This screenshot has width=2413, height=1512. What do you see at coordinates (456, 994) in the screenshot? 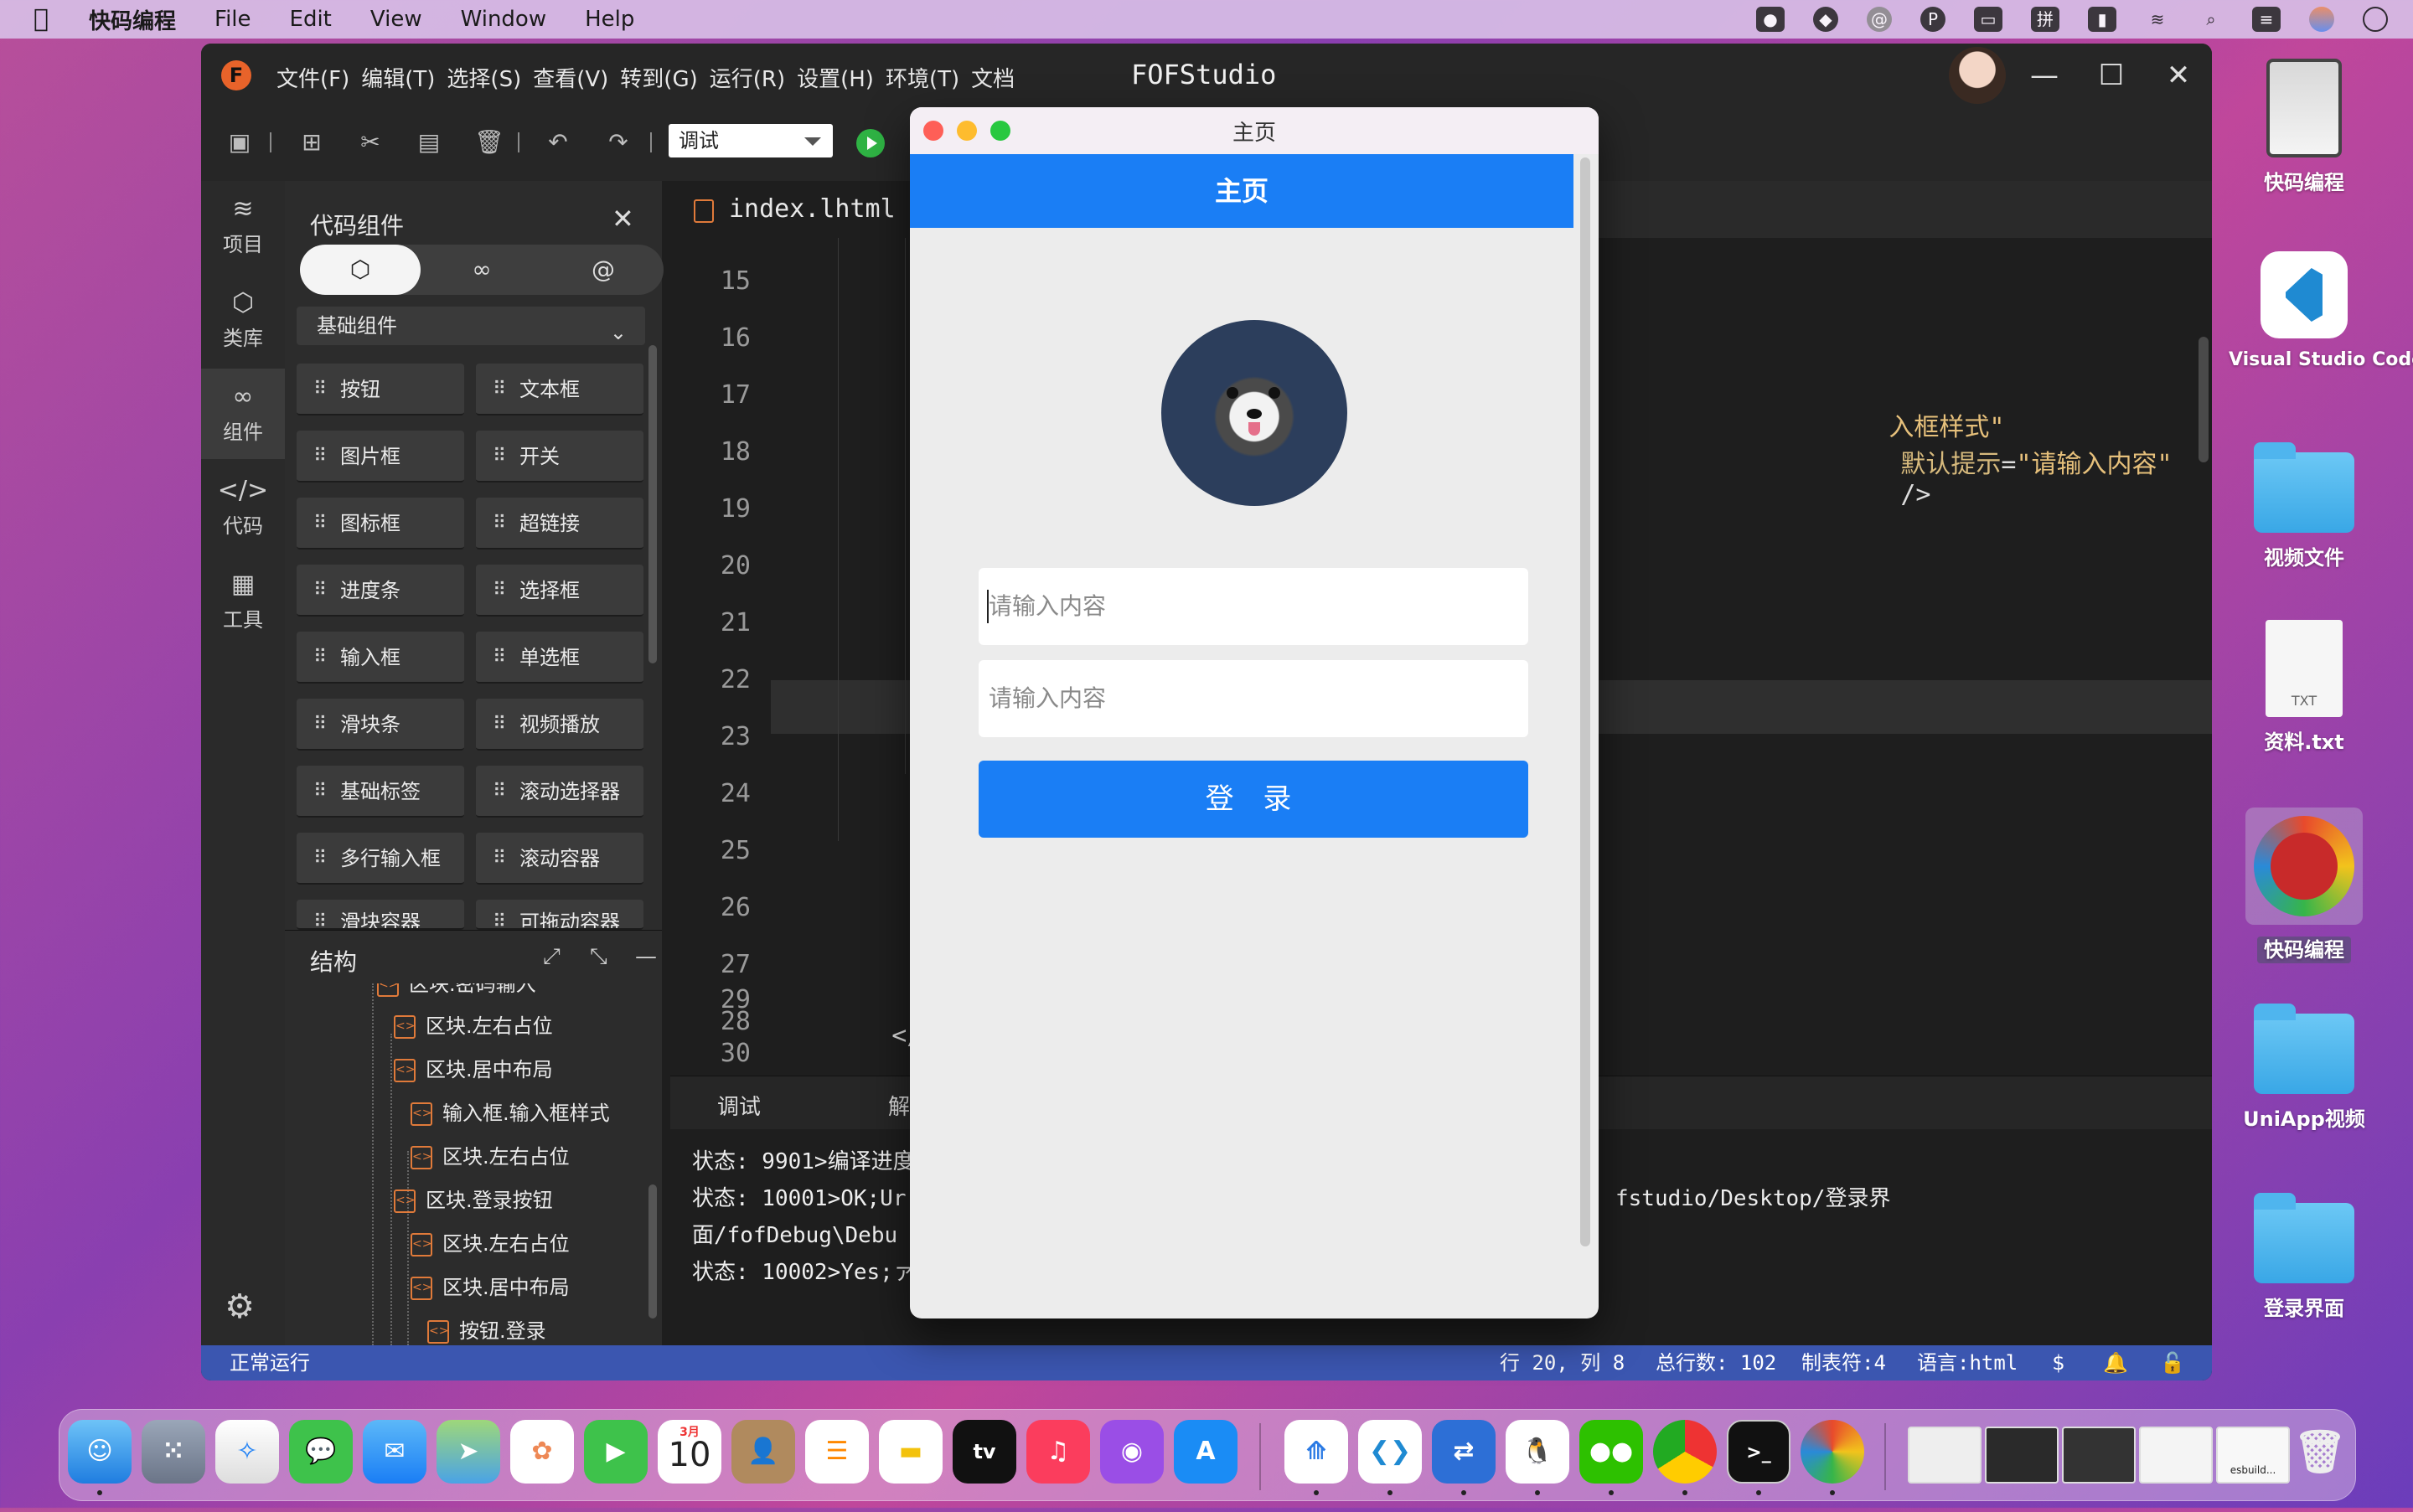
I see `tree-row: <> 区块.密码输入` at bounding box center [456, 994].